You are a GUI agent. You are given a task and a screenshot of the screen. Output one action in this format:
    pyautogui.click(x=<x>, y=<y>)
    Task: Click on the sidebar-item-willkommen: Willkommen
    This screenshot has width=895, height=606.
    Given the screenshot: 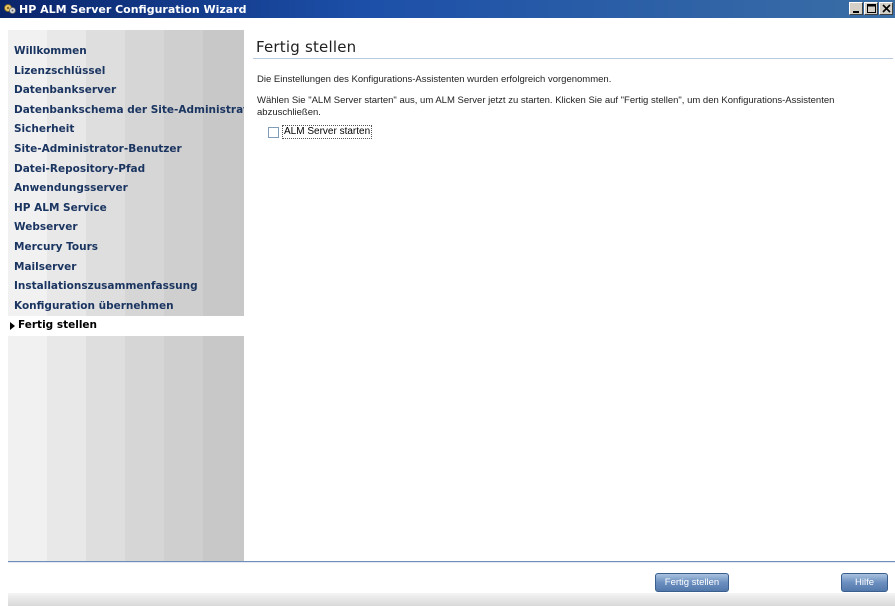 What is the action you would take?
    pyautogui.click(x=126, y=52)
    